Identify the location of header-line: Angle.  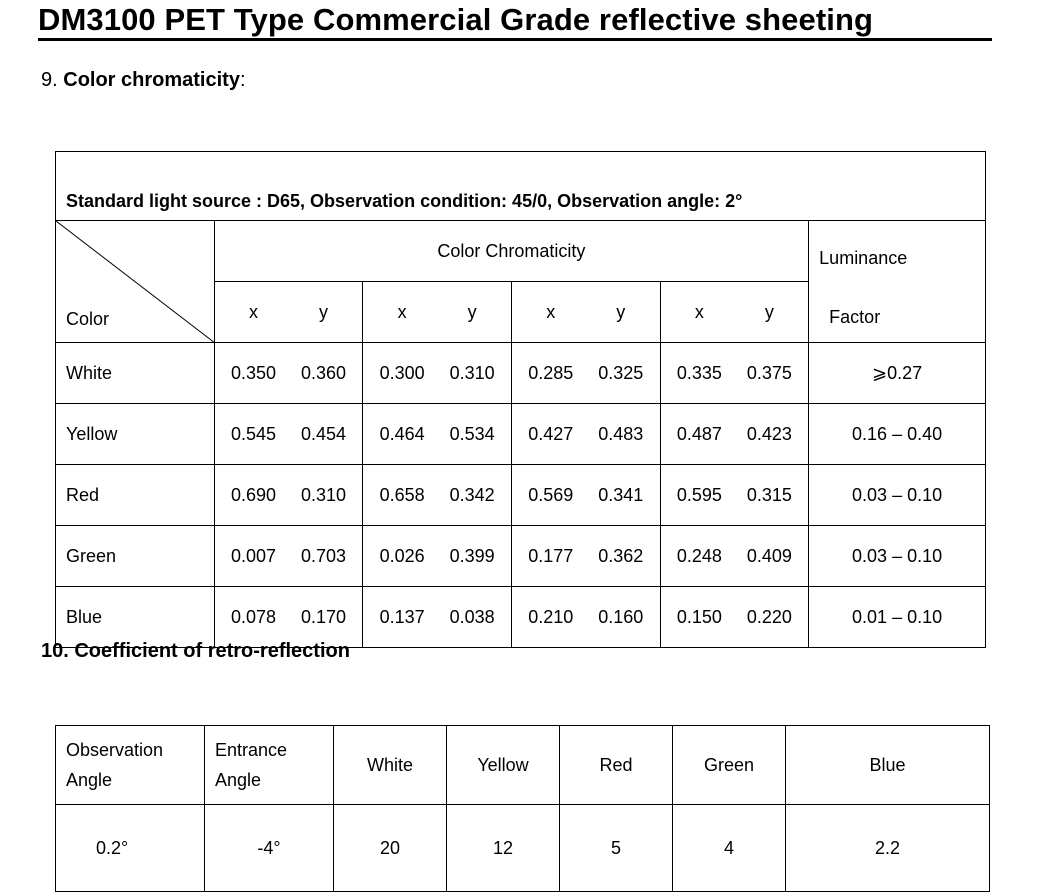
(238, 780).